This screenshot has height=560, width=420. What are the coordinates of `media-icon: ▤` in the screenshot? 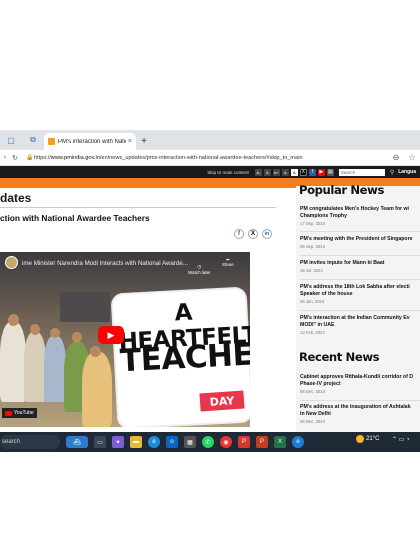 It's located at (330, 172).